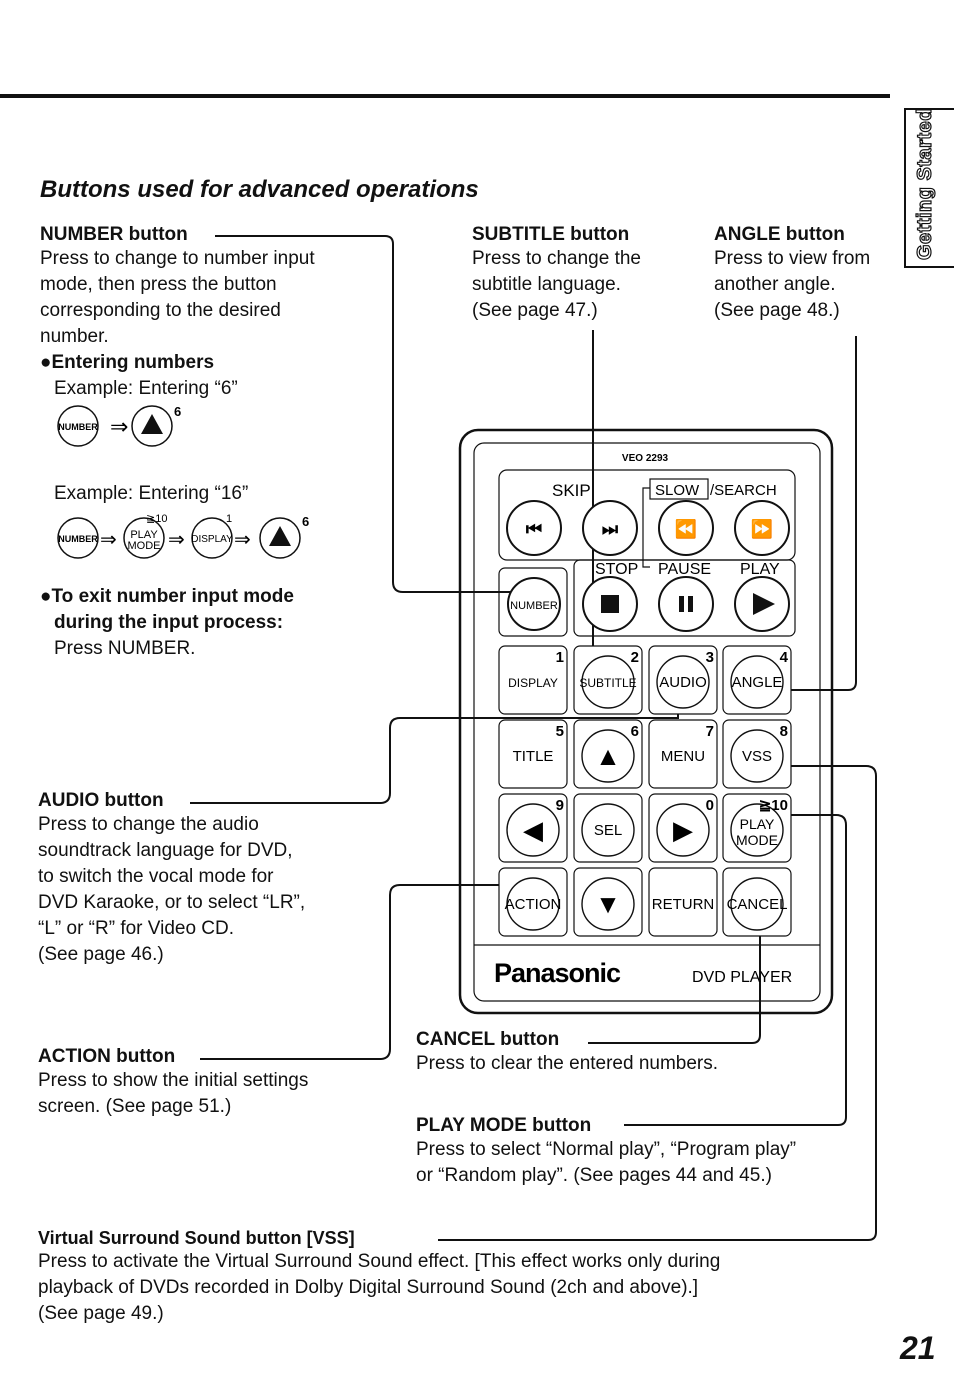 This screenshot has width=954, height=1382. What do you see at coordinates (560, 805) in the screenshot?
I see `key-number: 9` at bounding box center [560, 805].